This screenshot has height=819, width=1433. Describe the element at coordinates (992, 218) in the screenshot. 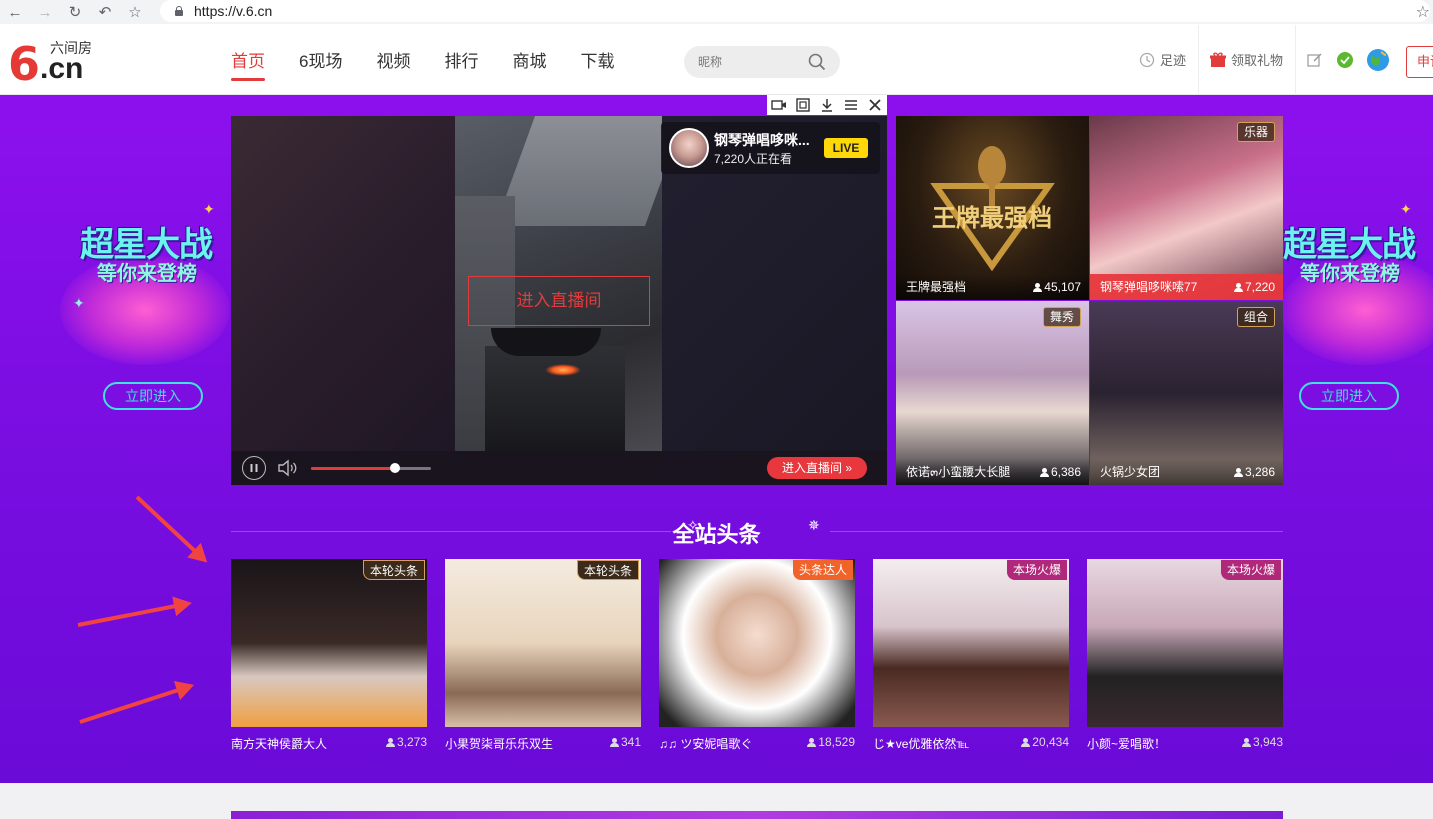

I see `trophy-art-text: 王牌最强档` at that location.